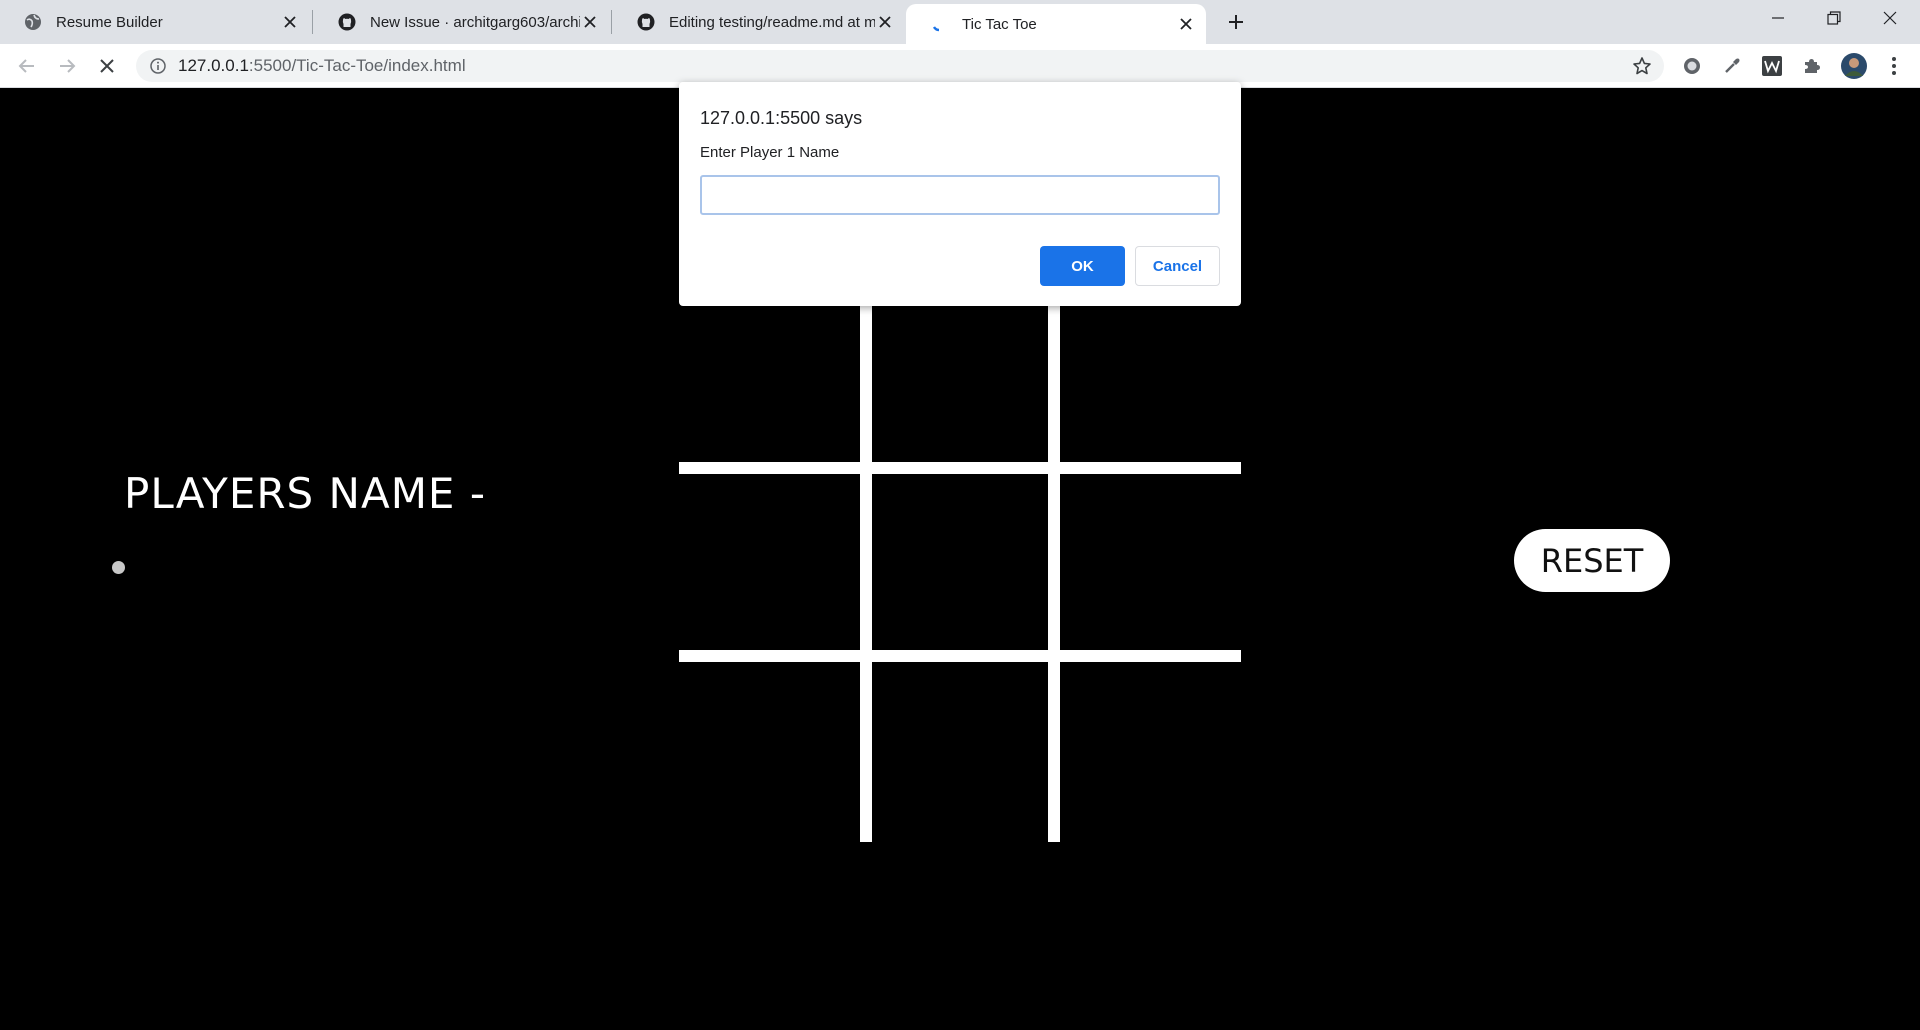 This screenshot has height=1030, width=1920. Describe the element at coordinates (999, 24) in the screenshot. I see `tab-title: Tic Tac Toe` at that location.